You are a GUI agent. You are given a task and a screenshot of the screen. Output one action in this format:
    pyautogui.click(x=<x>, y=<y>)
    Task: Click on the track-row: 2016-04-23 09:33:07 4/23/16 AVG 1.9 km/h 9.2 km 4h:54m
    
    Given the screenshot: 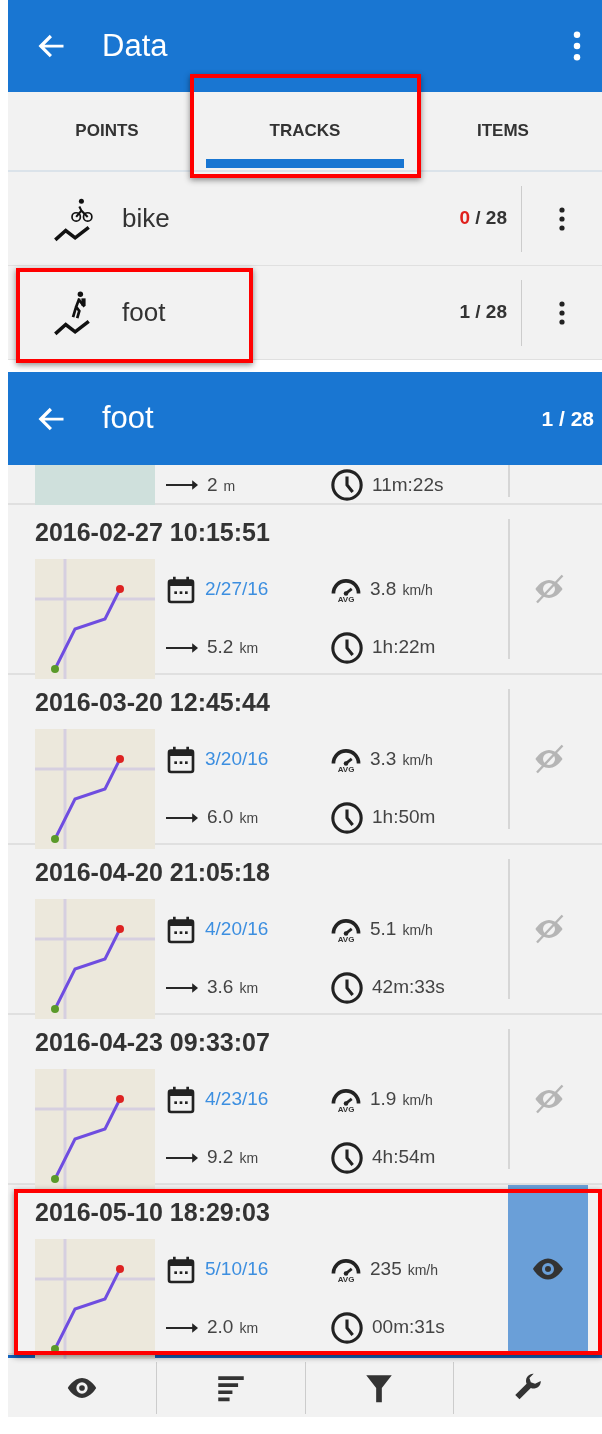 What is the action you would take?
    pyautogui.click(x=305, y=1100)
    